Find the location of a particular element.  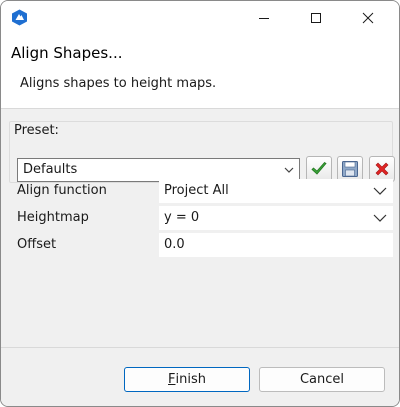

minimize-button is located at coordinates (264, 17).